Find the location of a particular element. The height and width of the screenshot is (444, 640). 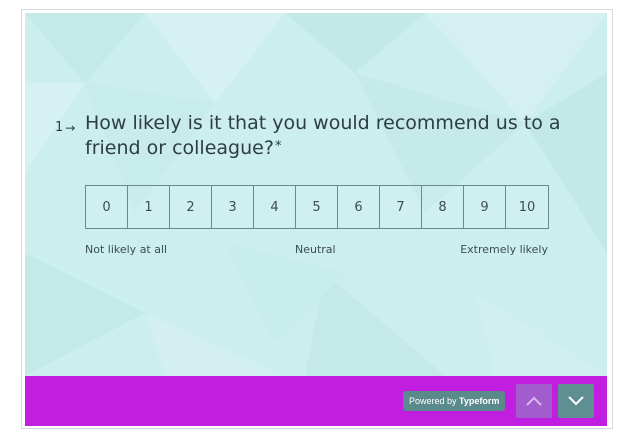

powered-by-badge: Powered by Typeform is located at coordinates (454, 401).